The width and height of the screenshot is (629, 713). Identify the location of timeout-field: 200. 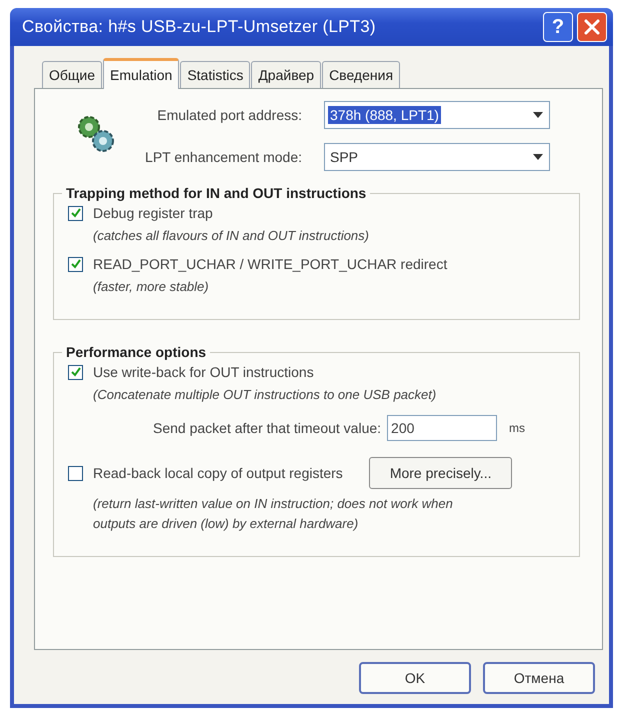
(442, 428).